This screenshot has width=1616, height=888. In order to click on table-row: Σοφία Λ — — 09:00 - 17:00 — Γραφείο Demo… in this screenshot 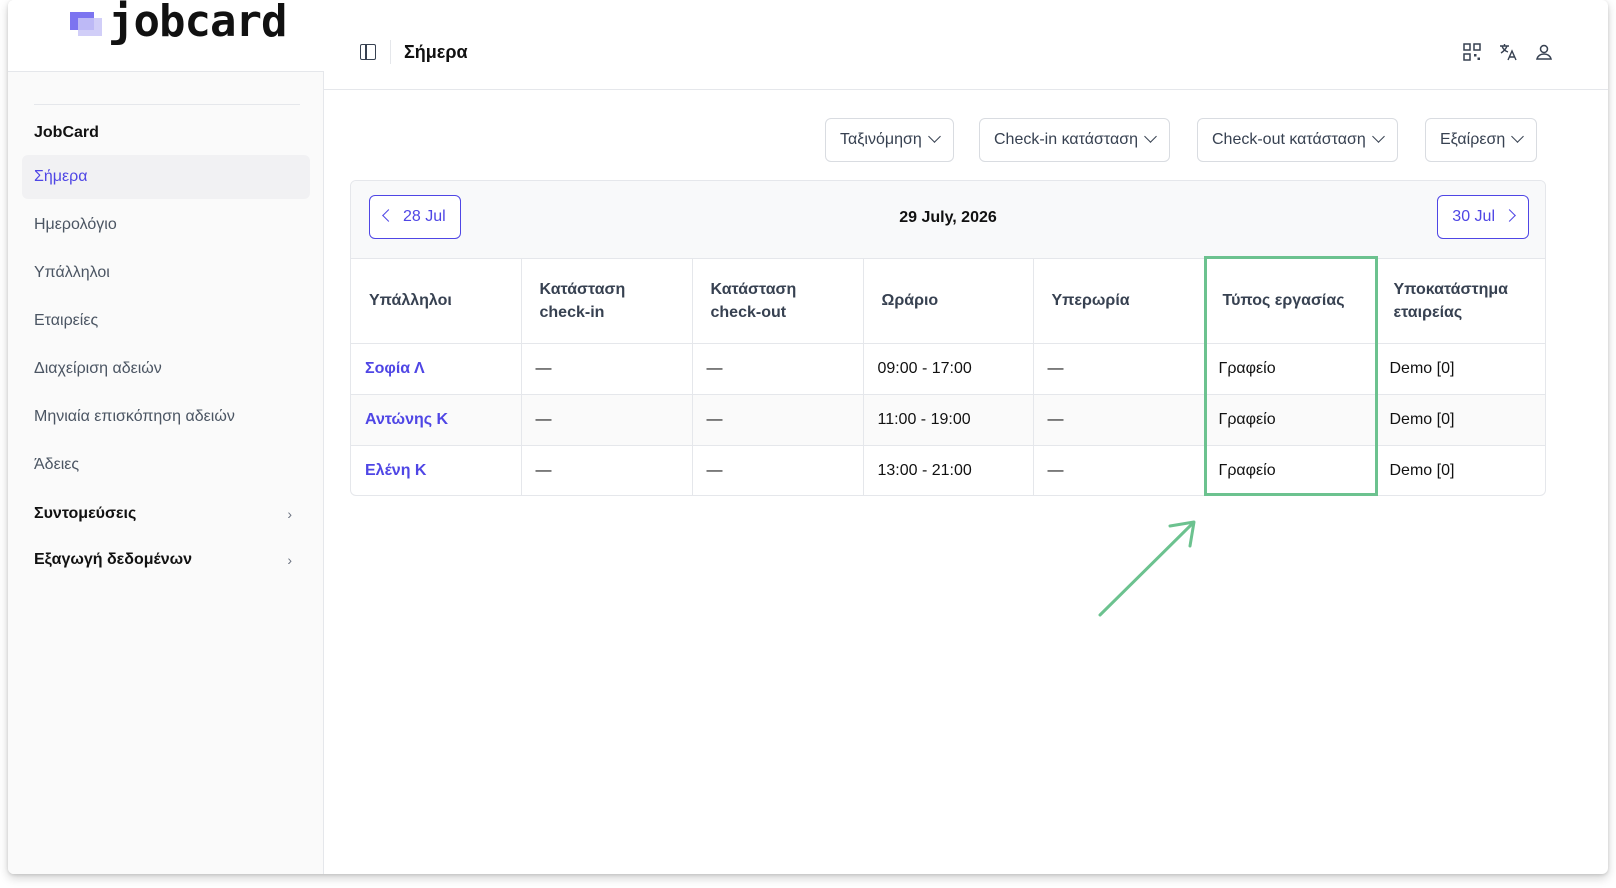, I will do `click(948, 369)`.